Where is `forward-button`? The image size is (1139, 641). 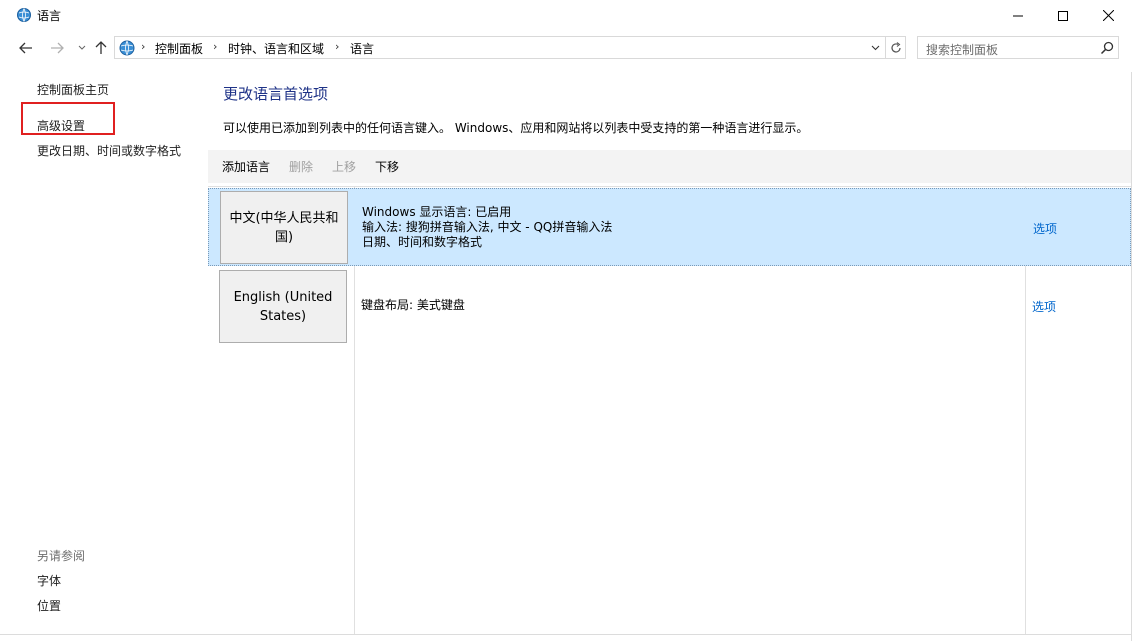
forward-button is located at coordinates (57, 48).